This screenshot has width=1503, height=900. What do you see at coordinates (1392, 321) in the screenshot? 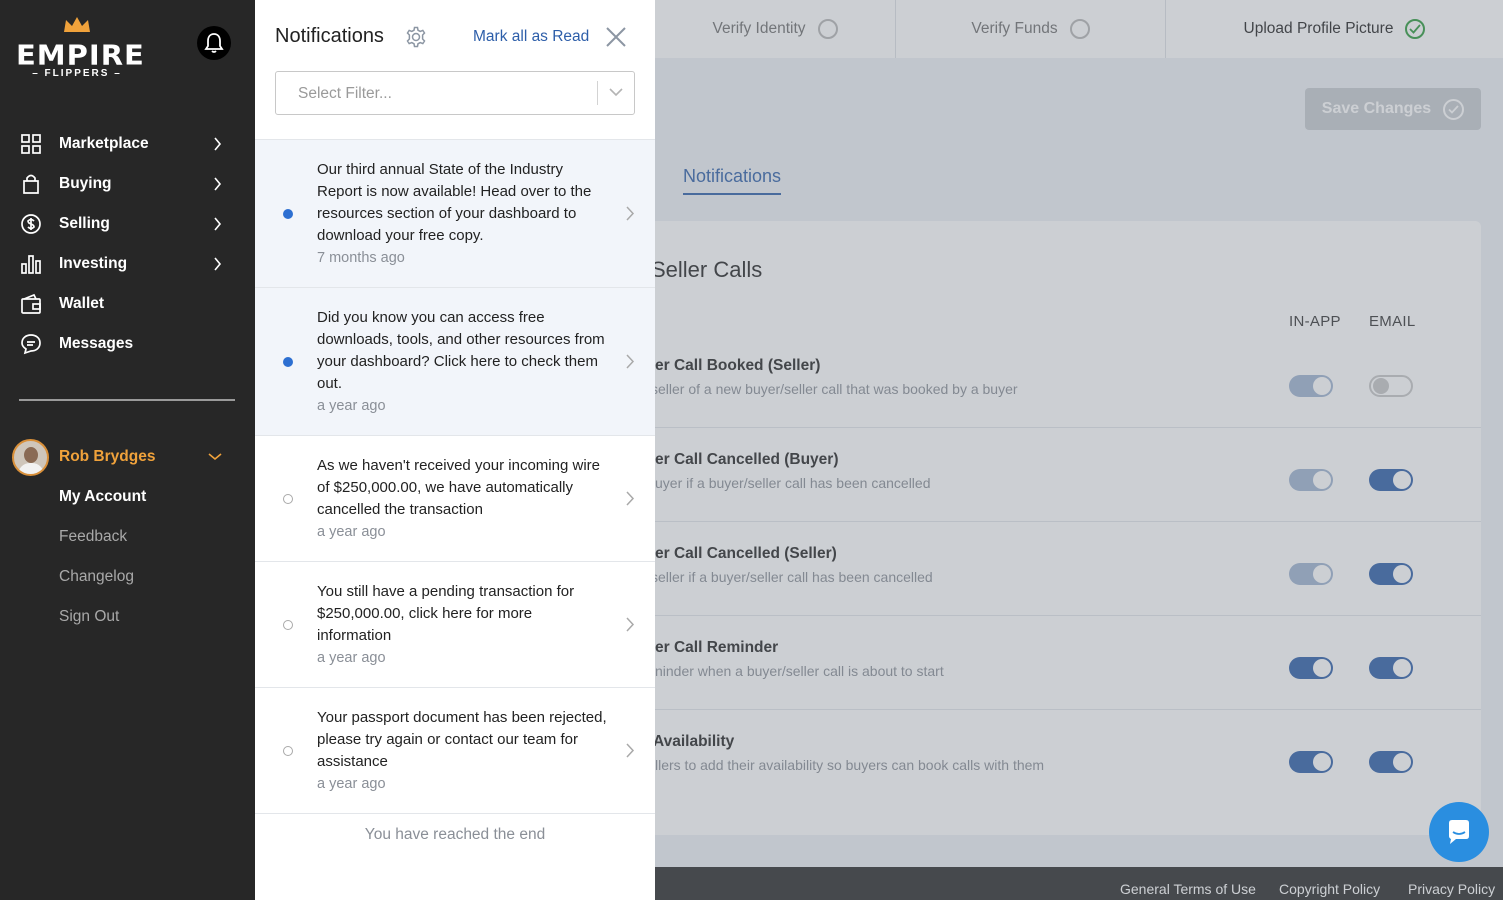
I see `column-email: EMAIL` at bounding box center [1392, 321].